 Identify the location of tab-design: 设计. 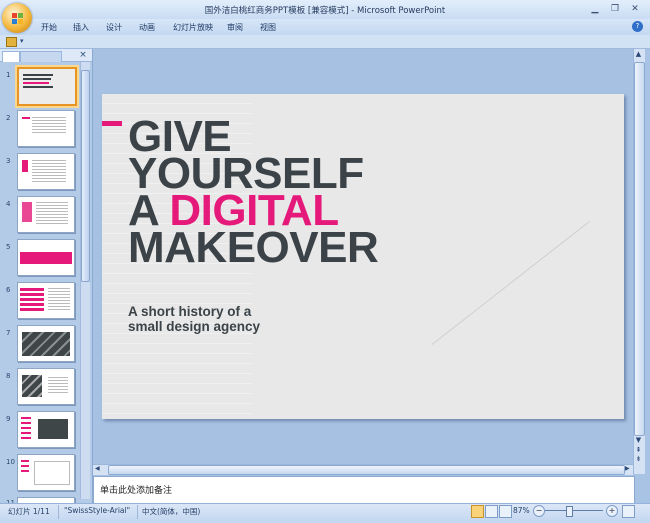
(114, 27).